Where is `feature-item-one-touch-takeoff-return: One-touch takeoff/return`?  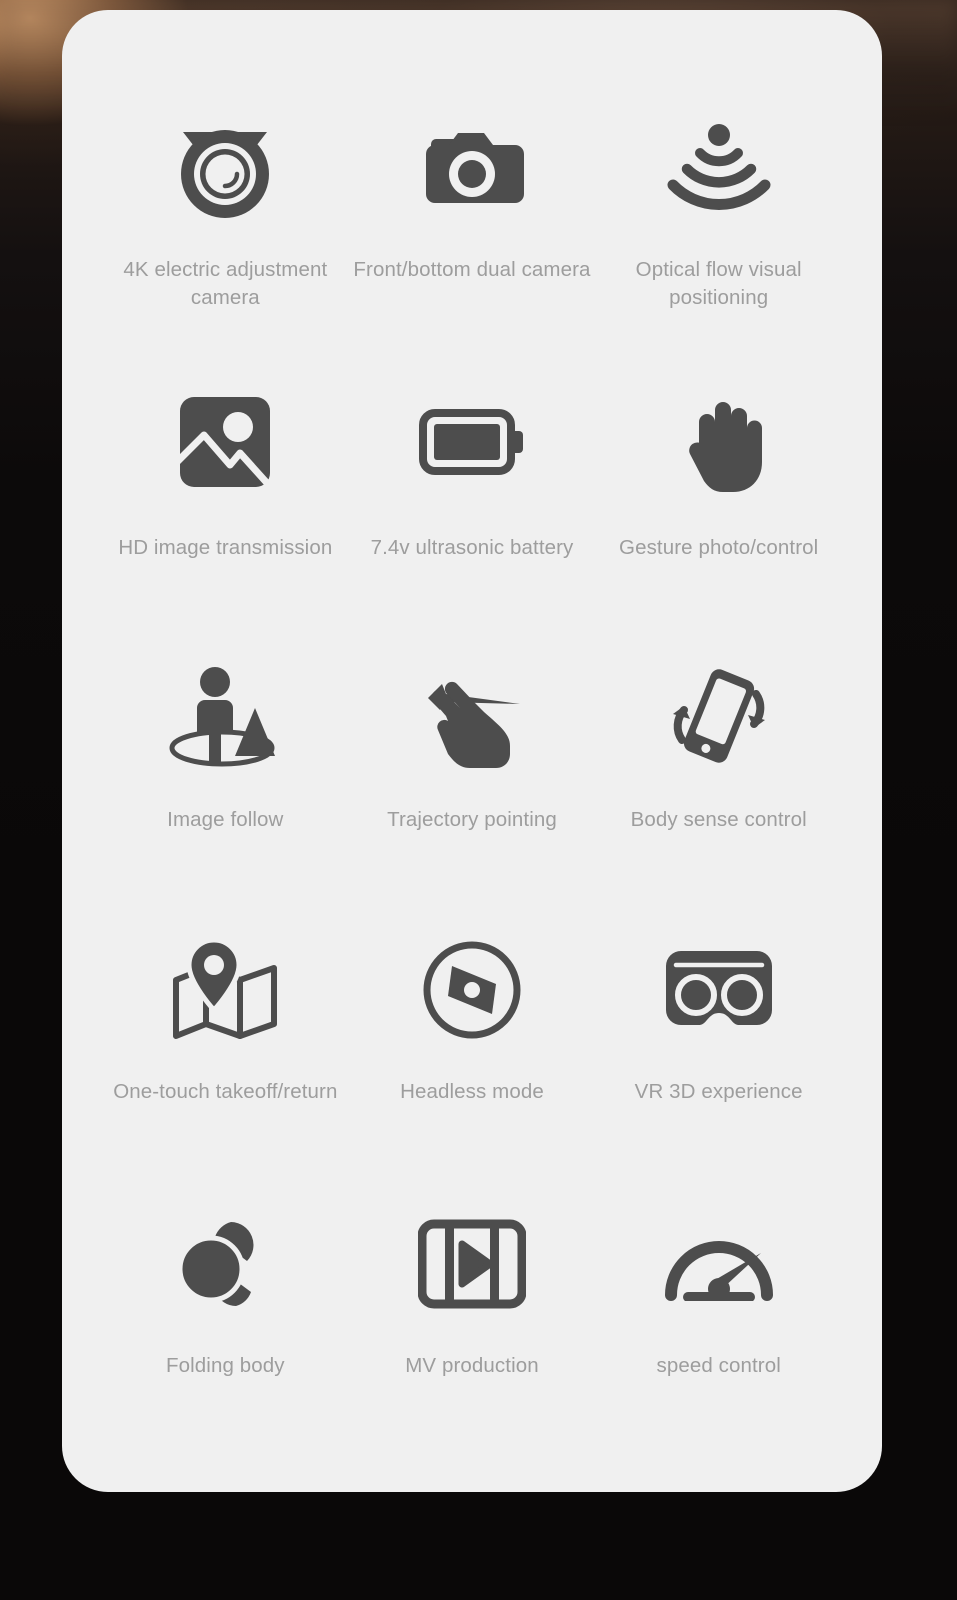 feature-item-one-touch-takeoff-return: One-touch takeoff/return is located at coordinates (225, 1044).